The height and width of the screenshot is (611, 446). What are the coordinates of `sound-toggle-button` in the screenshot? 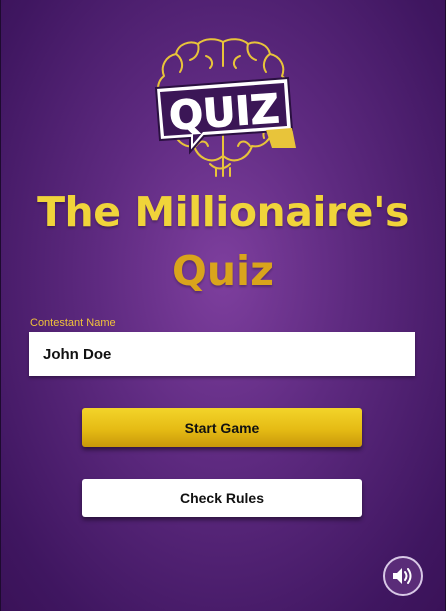 It's located at (403, 576).